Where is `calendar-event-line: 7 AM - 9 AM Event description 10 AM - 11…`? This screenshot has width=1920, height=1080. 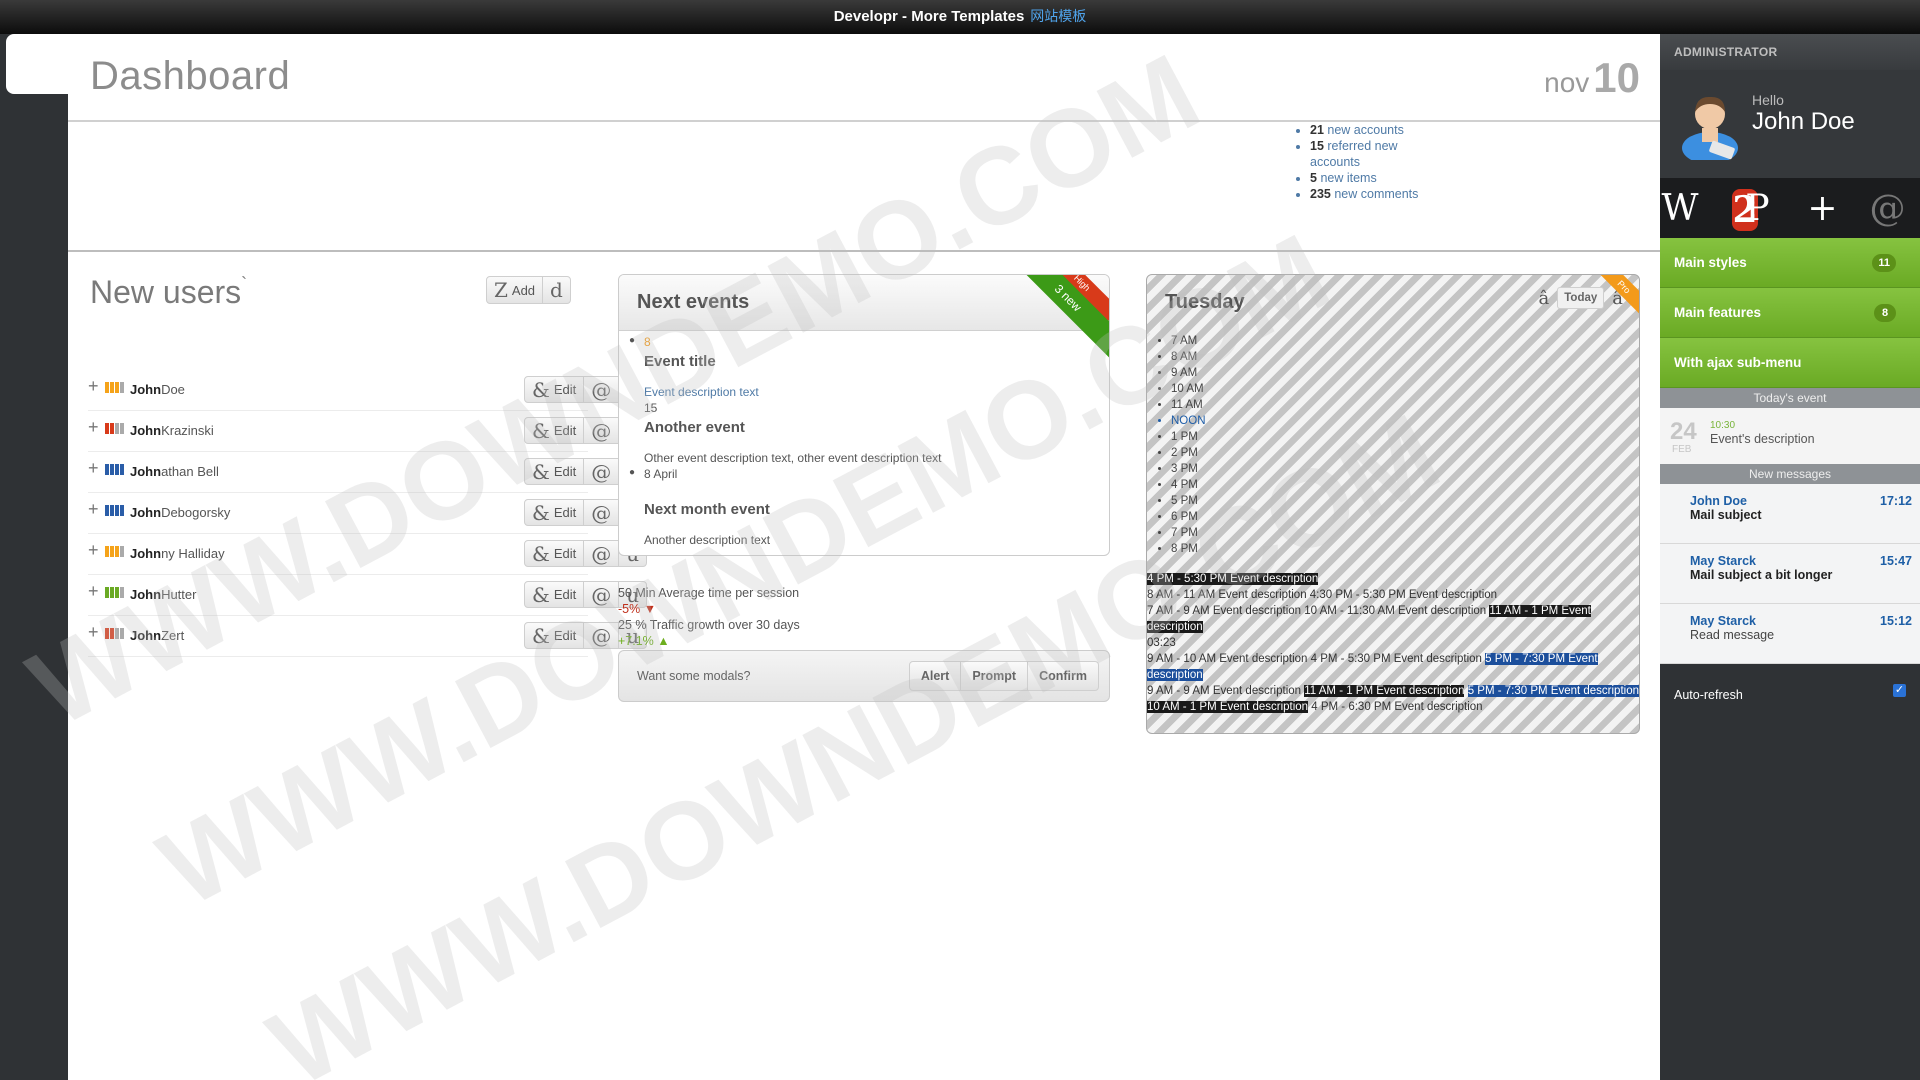
calendar-event-line: 7 AM - 9 AM Event description 10 AM - 11… is located at coordinates (1393, 619).